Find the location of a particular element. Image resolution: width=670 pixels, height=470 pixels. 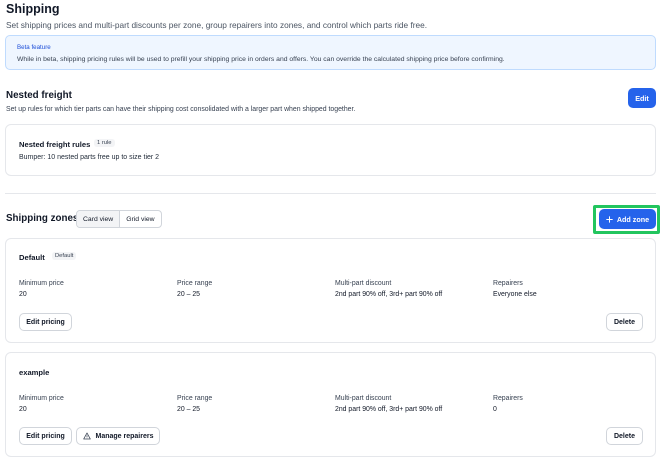

beta-banner-title: Beta feature is located at coordinates (34, 47).